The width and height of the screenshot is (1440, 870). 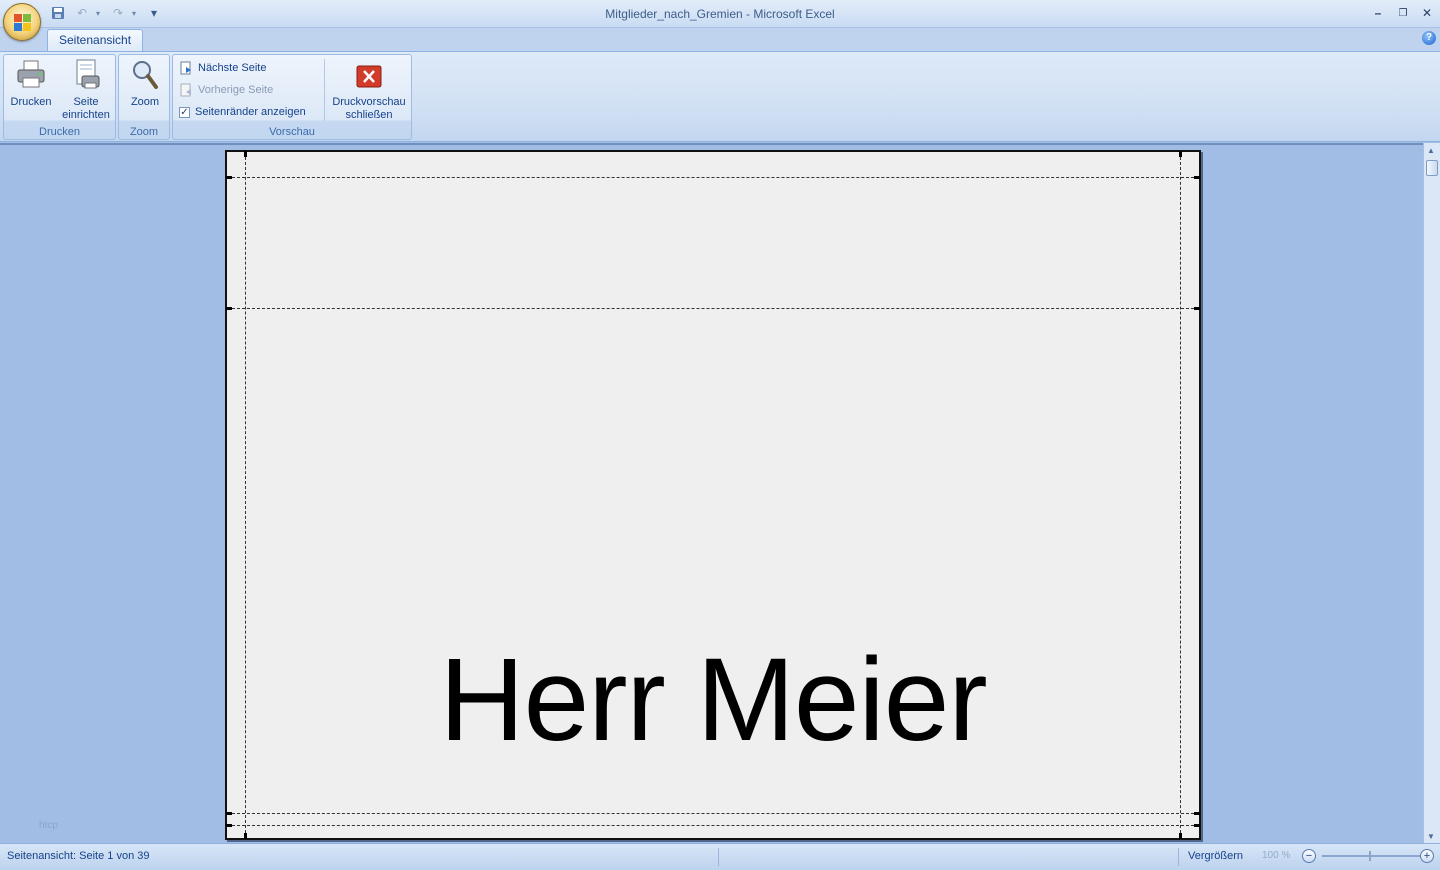 I want to click on group-zoom: Zoom Zoom, so click(x=144, y=97).